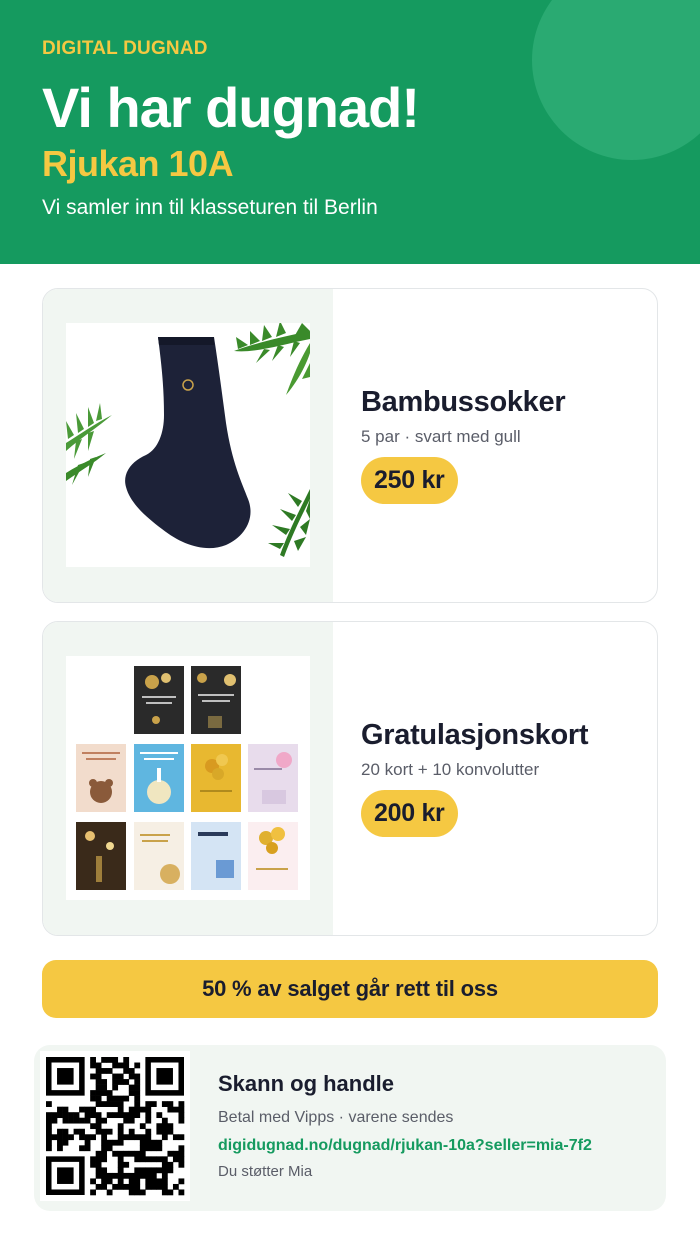  Describe the element at coordinates (475, 735) in the screenshot. I see `product-name: Gratulasjonskort` at that location.